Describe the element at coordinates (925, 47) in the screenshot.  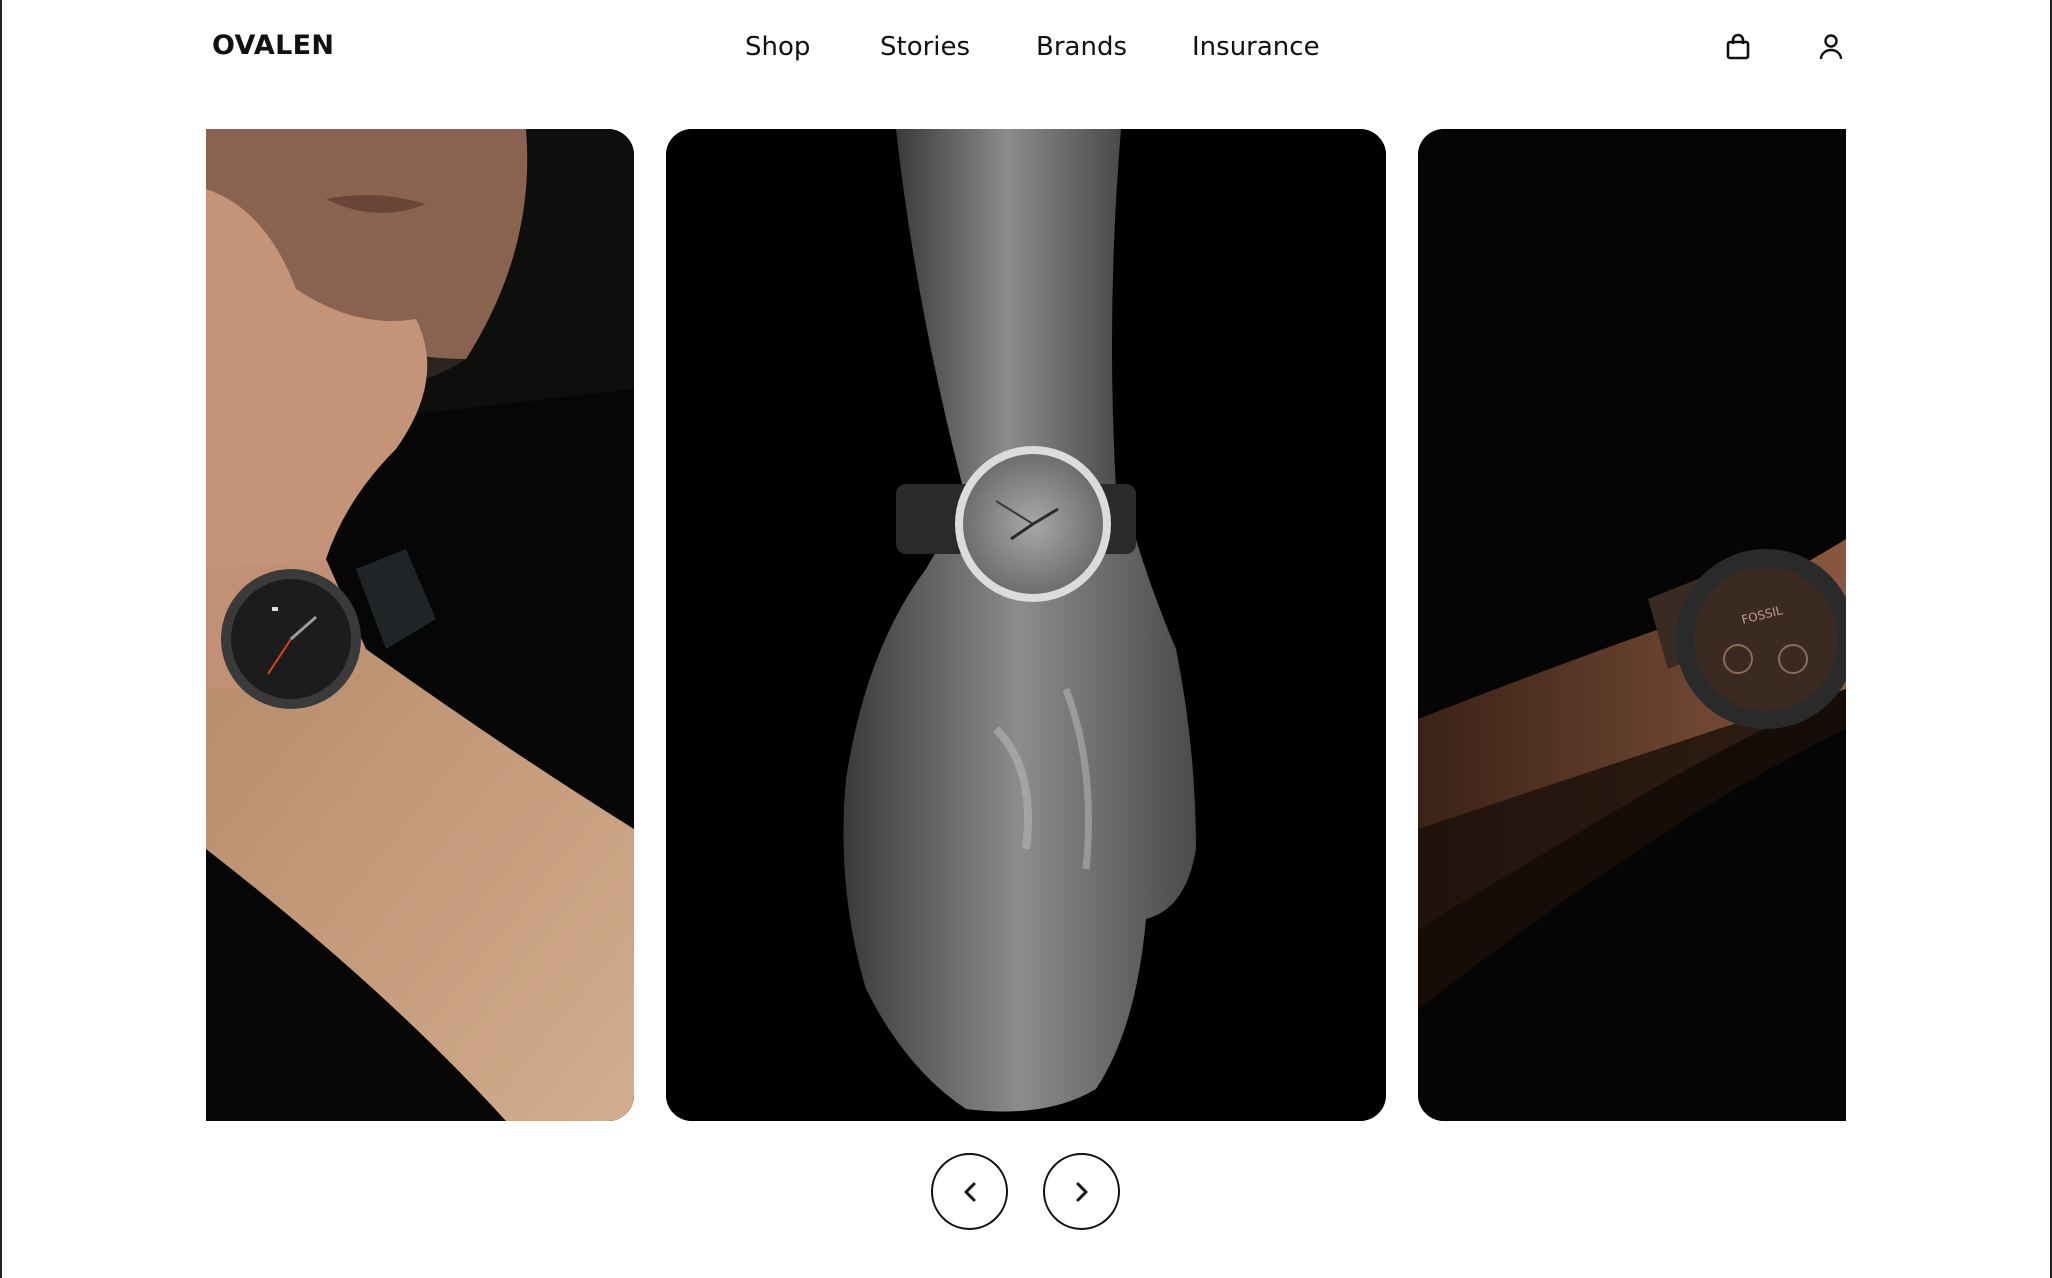
I see `nav-item-stories: Stories` at that location.